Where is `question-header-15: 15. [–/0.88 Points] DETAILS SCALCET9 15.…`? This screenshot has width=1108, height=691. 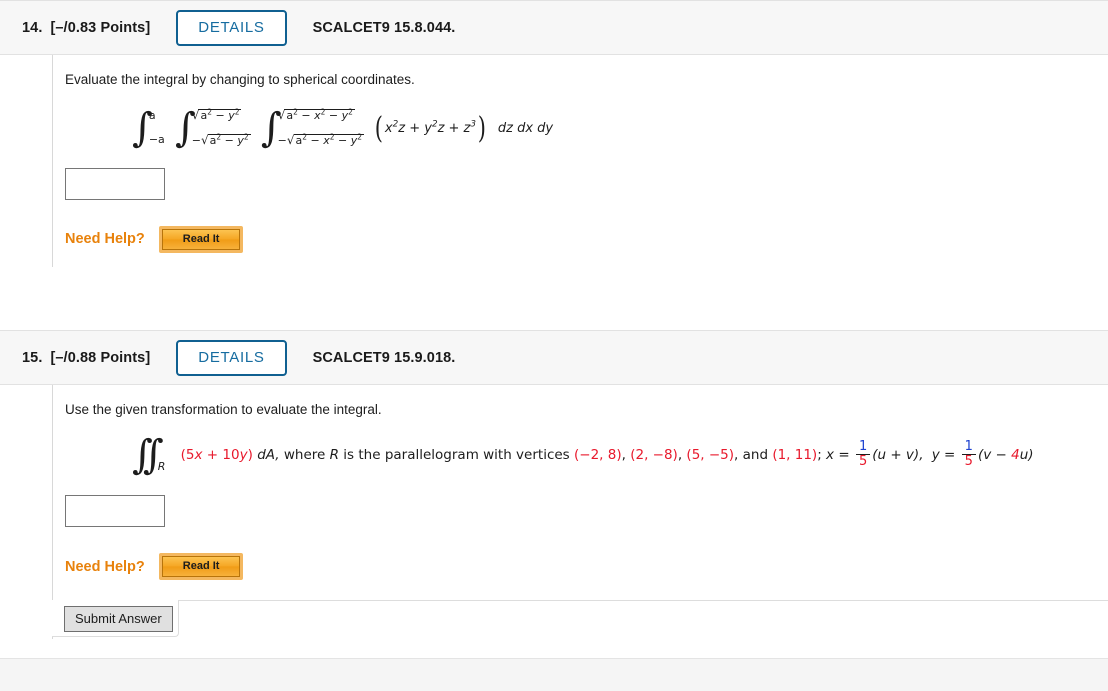 question-header-15: 15. [–/0.88 Points] DETAILS SCALCET9 15.… is located at coordinates (554, 357).